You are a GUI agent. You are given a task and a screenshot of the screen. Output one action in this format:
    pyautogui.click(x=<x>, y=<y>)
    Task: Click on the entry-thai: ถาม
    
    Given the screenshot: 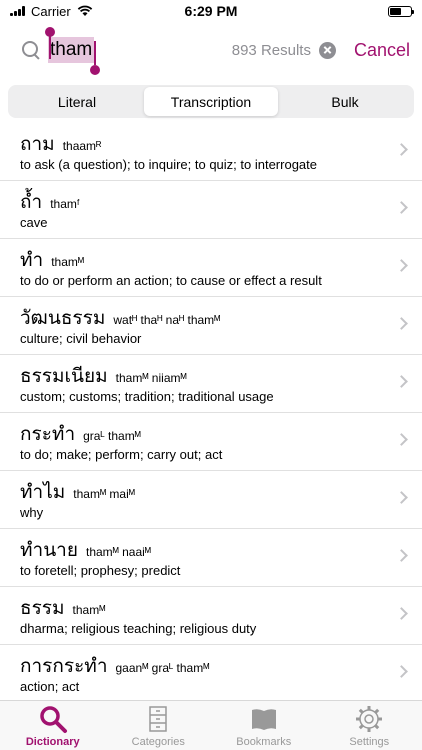 What is the action you would take?
    pyautogui.click(x=37, y=144)
    